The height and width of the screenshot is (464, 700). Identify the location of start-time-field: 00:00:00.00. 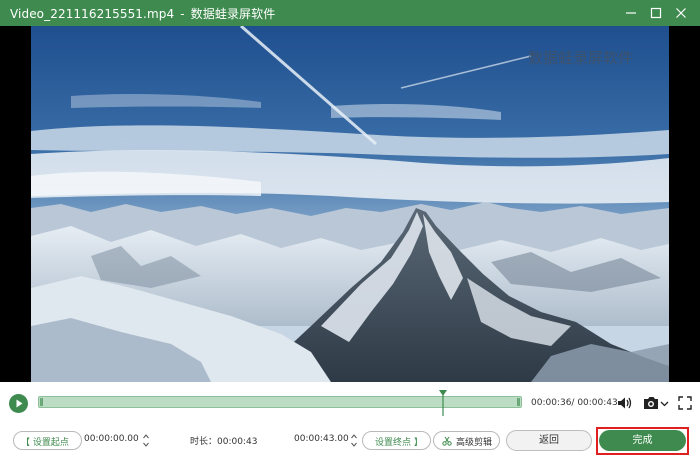
(118, 440).